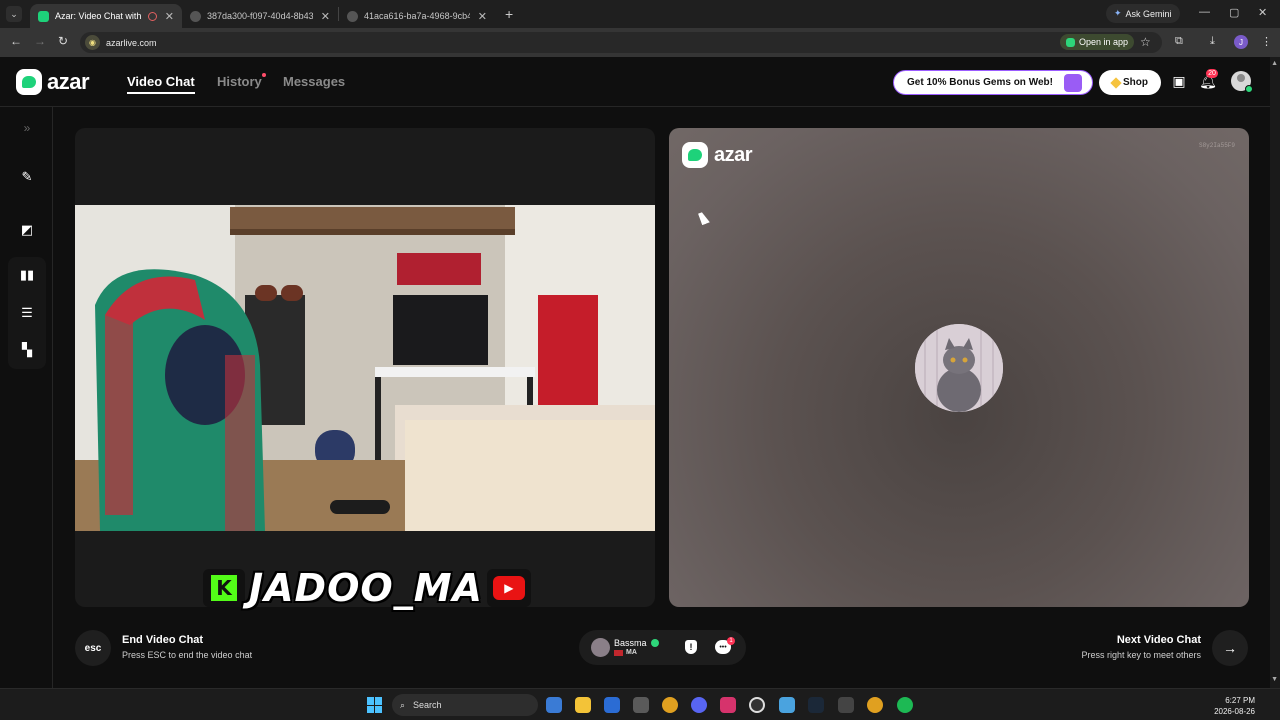 The width and height of the screenshot is (1280, 720). I want to click on streamer-overlay: K JADOO_MA ▶, so click(367, 588).